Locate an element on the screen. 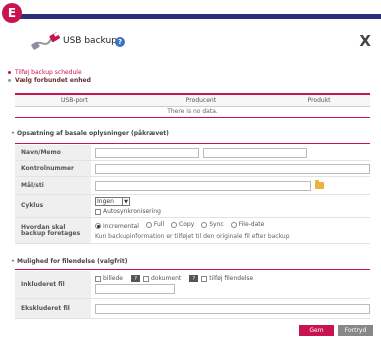  column-manufacturer: Producent is located at coordinates (201, 100).